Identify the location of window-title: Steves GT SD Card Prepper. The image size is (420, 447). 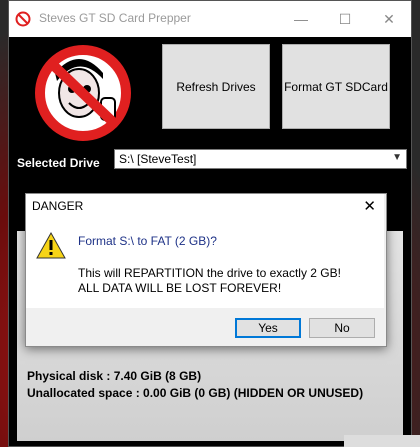
(115, 18).